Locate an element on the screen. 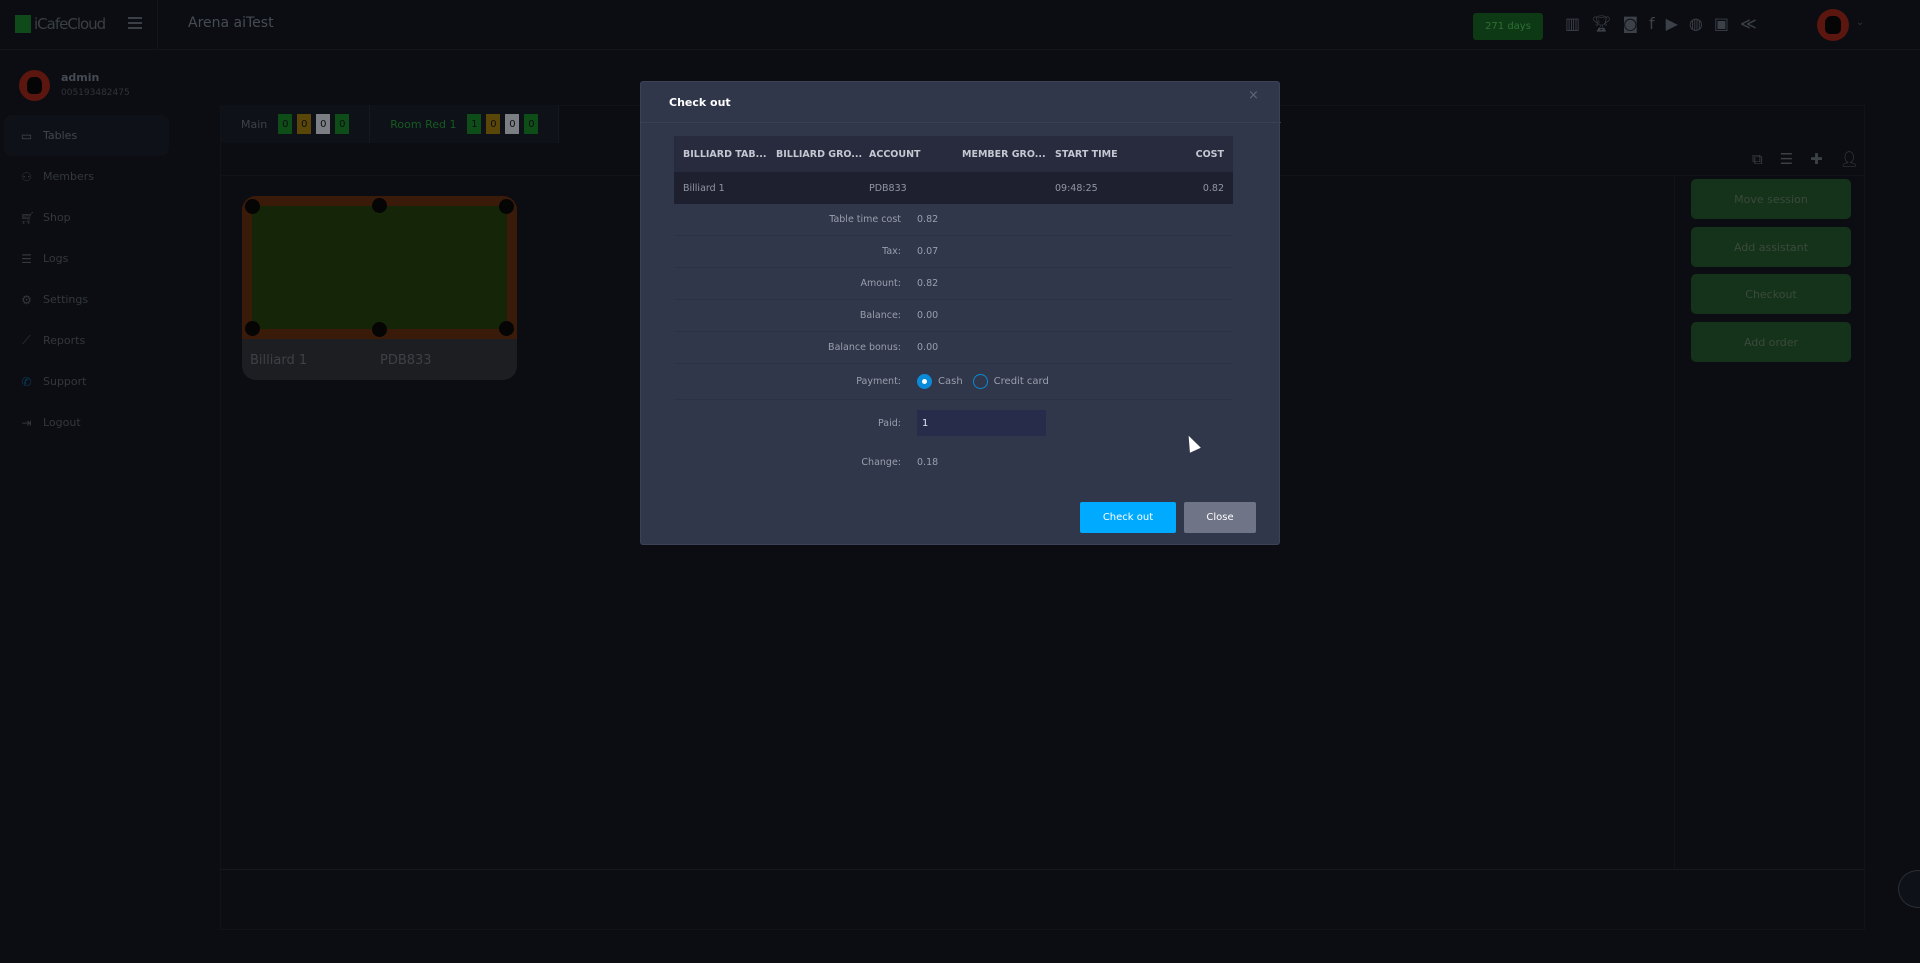  column-header: ACCOUNT is located at coordinates (906, 154).